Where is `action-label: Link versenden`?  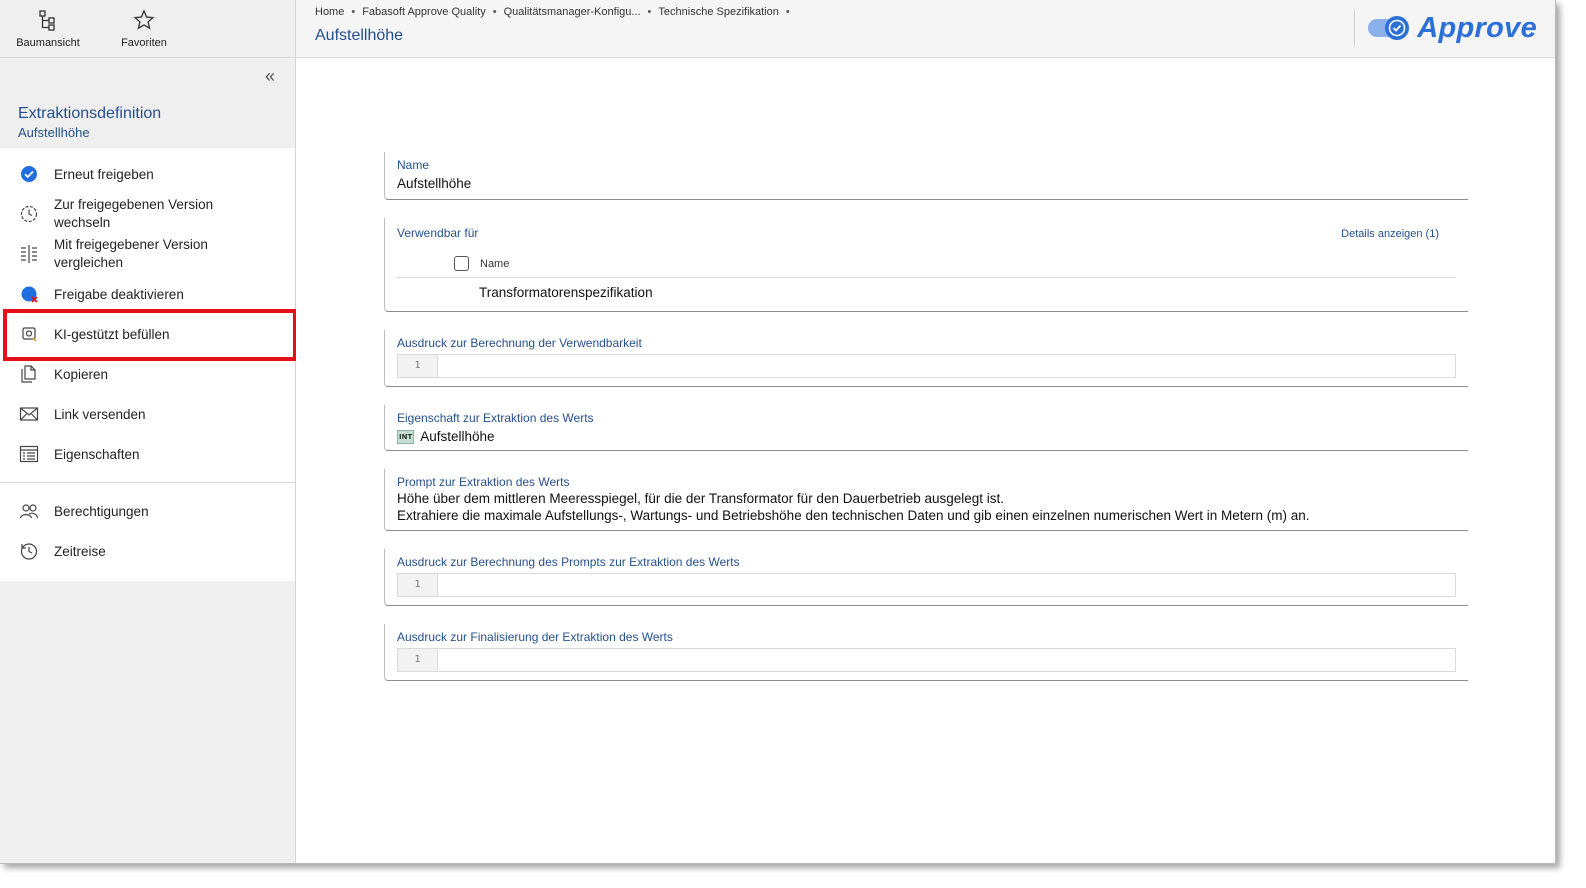 action-label: Link versenden is located at coordinates (100, 414).